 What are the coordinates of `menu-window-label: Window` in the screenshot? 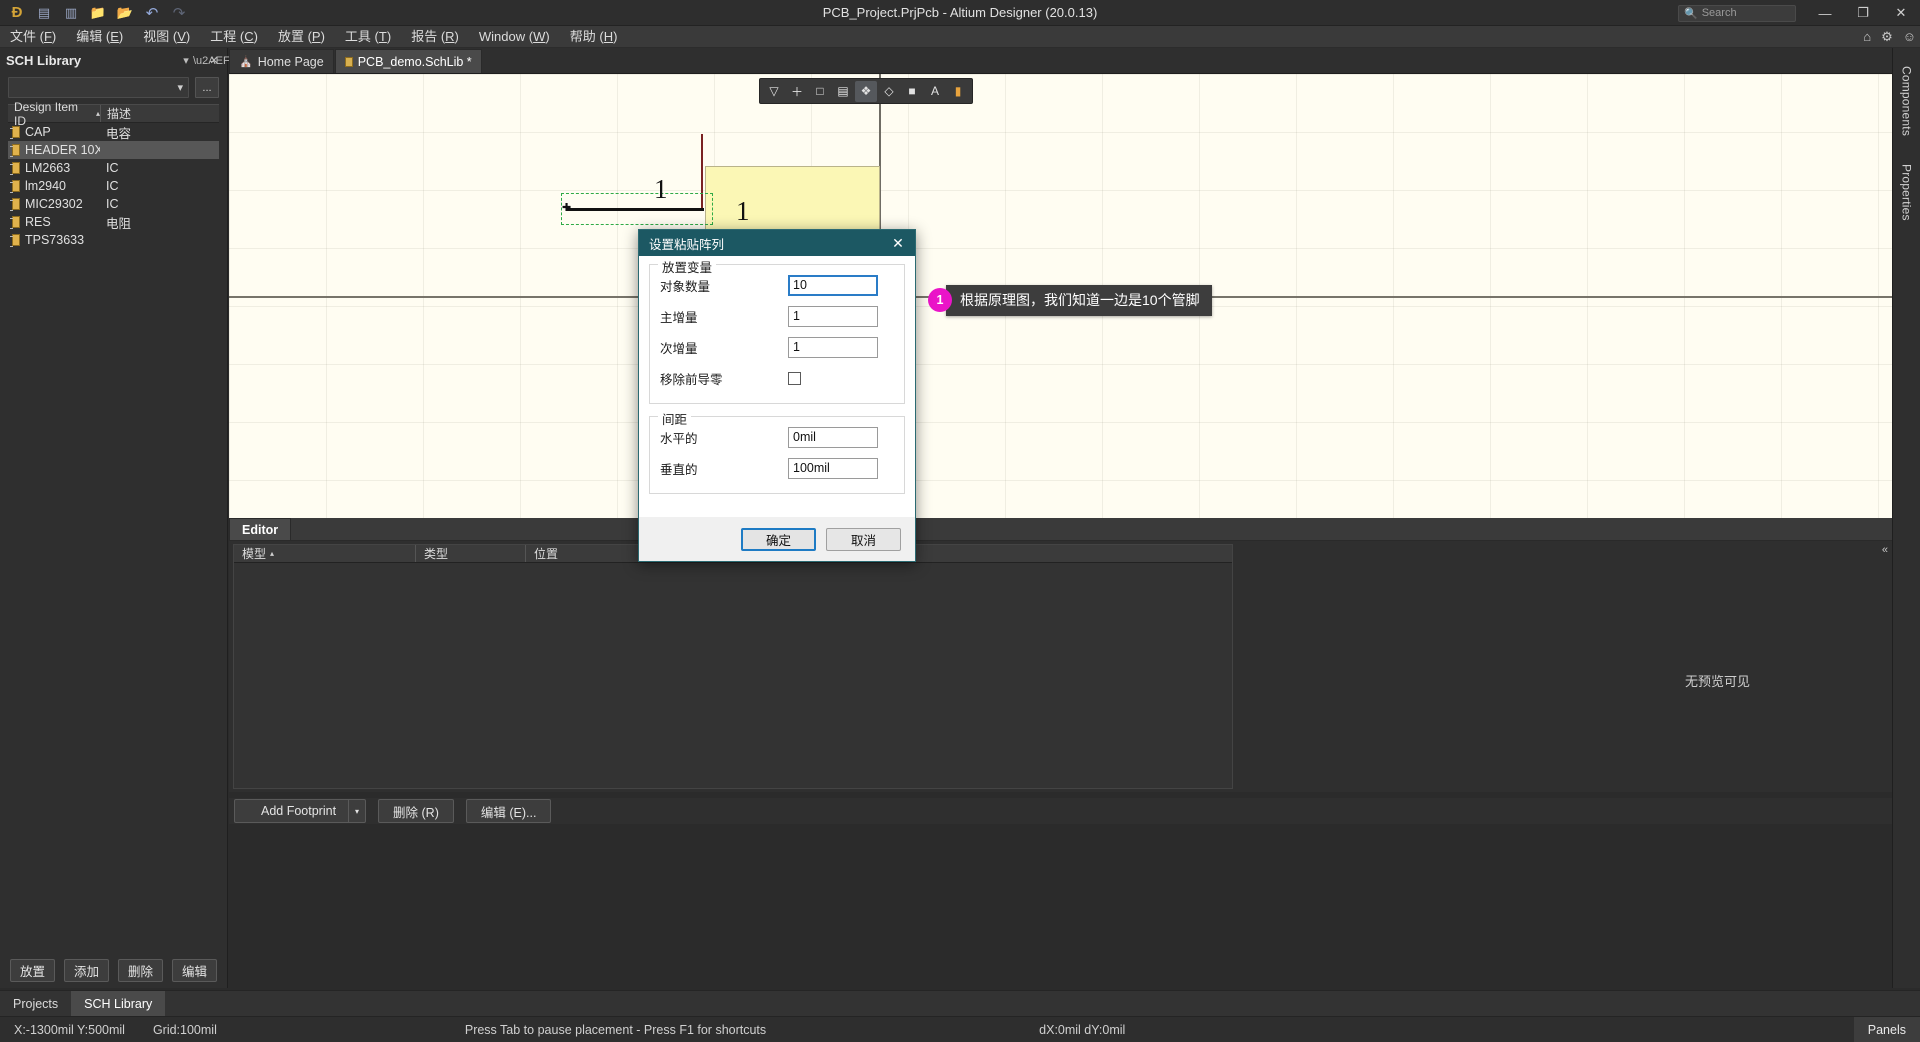 It's located at (502, 36).